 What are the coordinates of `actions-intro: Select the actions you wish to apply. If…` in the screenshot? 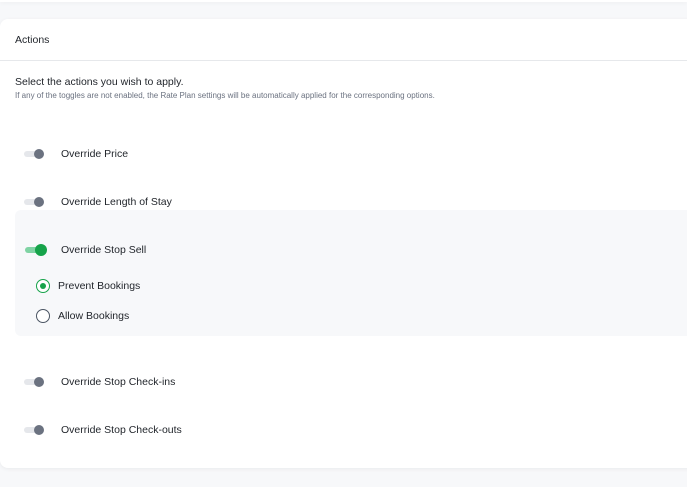 It's located at (225, 88).